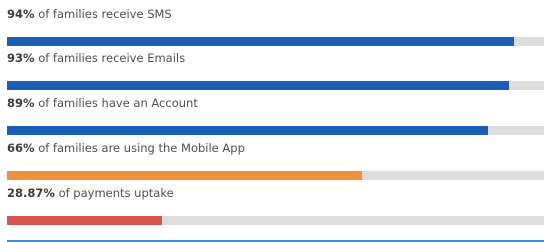 The width and height of the screenshot is (544, 242). I want to click on stat-text: 28.87% of payments uptake, so click(90, 193).